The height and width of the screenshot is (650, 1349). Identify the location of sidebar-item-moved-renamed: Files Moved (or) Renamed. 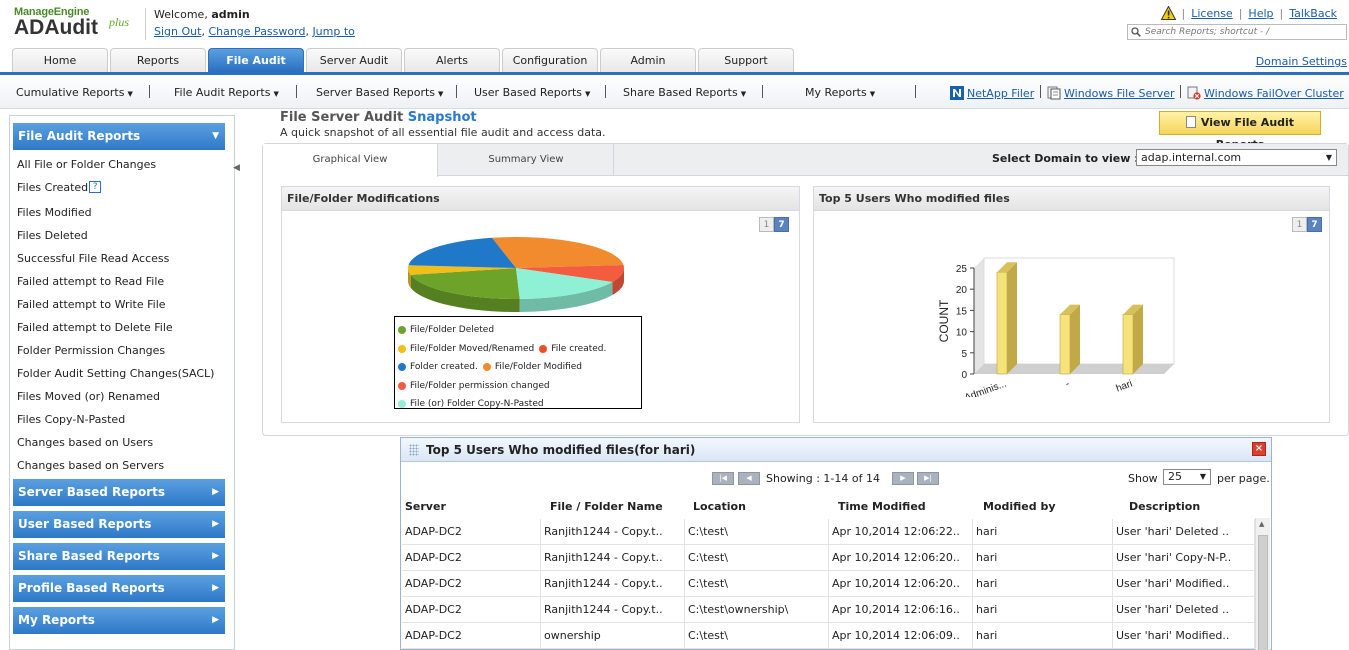
(88, 396).